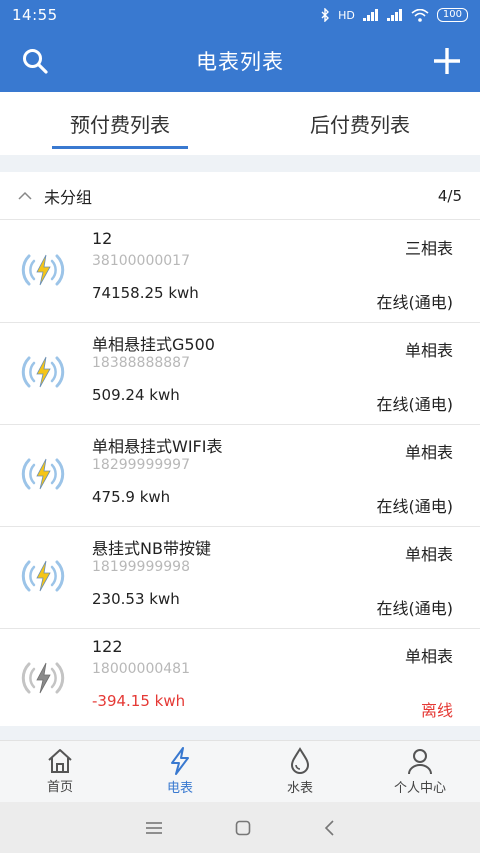  What do you see at coordinates (240, 733) in the screenshot?
I see `section-divider-bottom` at bounding box center [240, 733].